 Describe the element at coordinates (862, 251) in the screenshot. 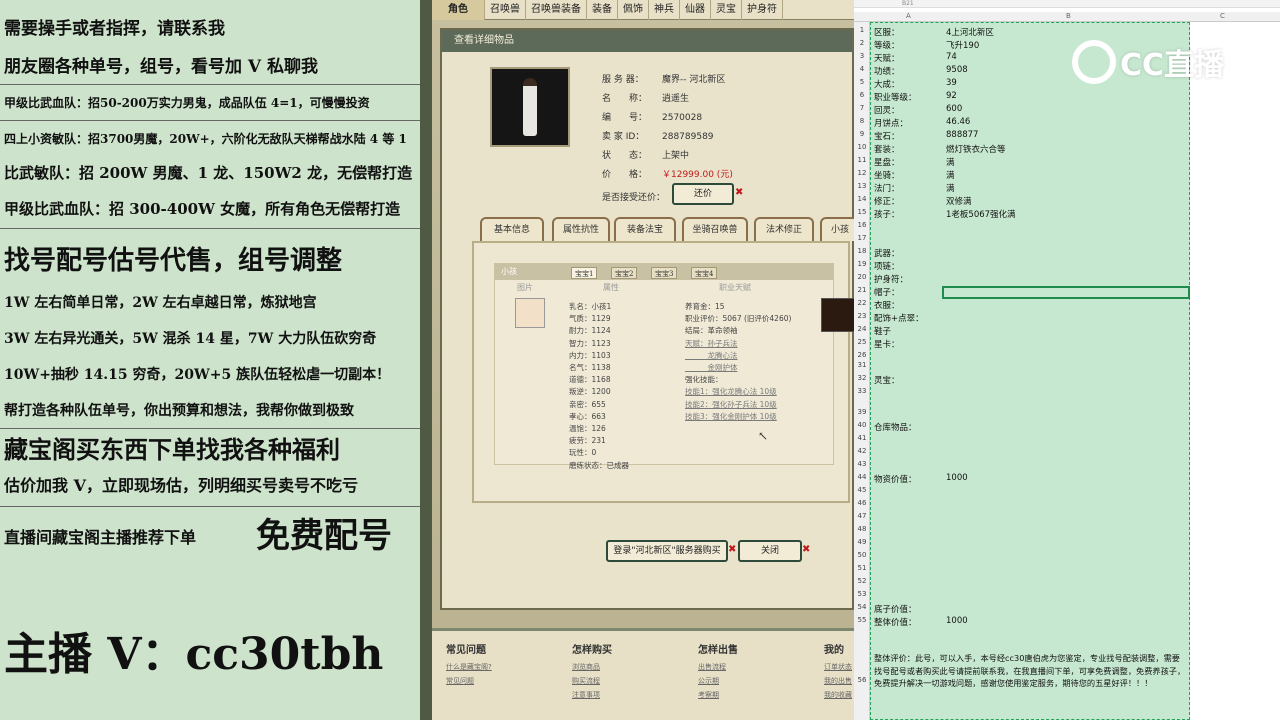

I see `row-number: 18` at that location.